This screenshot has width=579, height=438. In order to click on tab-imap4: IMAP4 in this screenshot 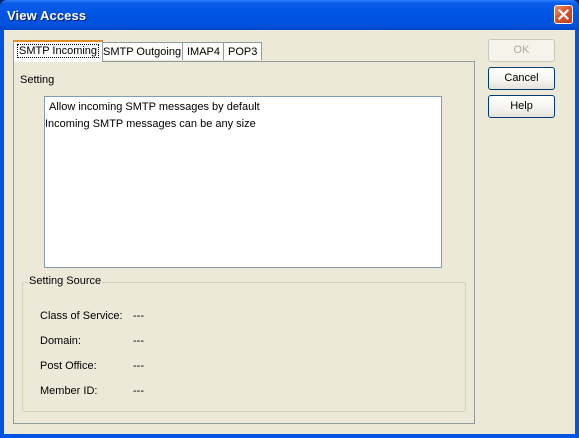, I will do `click(204, 51)`.